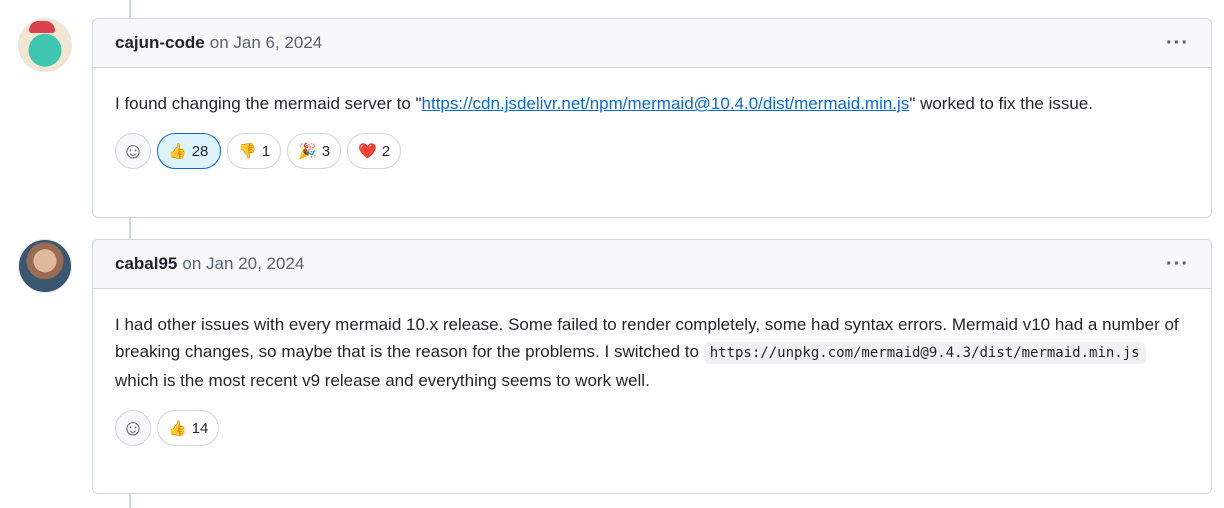 Image resolution: width=1224 pixels, height=508 pixels. What do you see at coordinates (200, 151) in the screenshot?
I see `reaction-count: 28` at bounding box center [200, 151].